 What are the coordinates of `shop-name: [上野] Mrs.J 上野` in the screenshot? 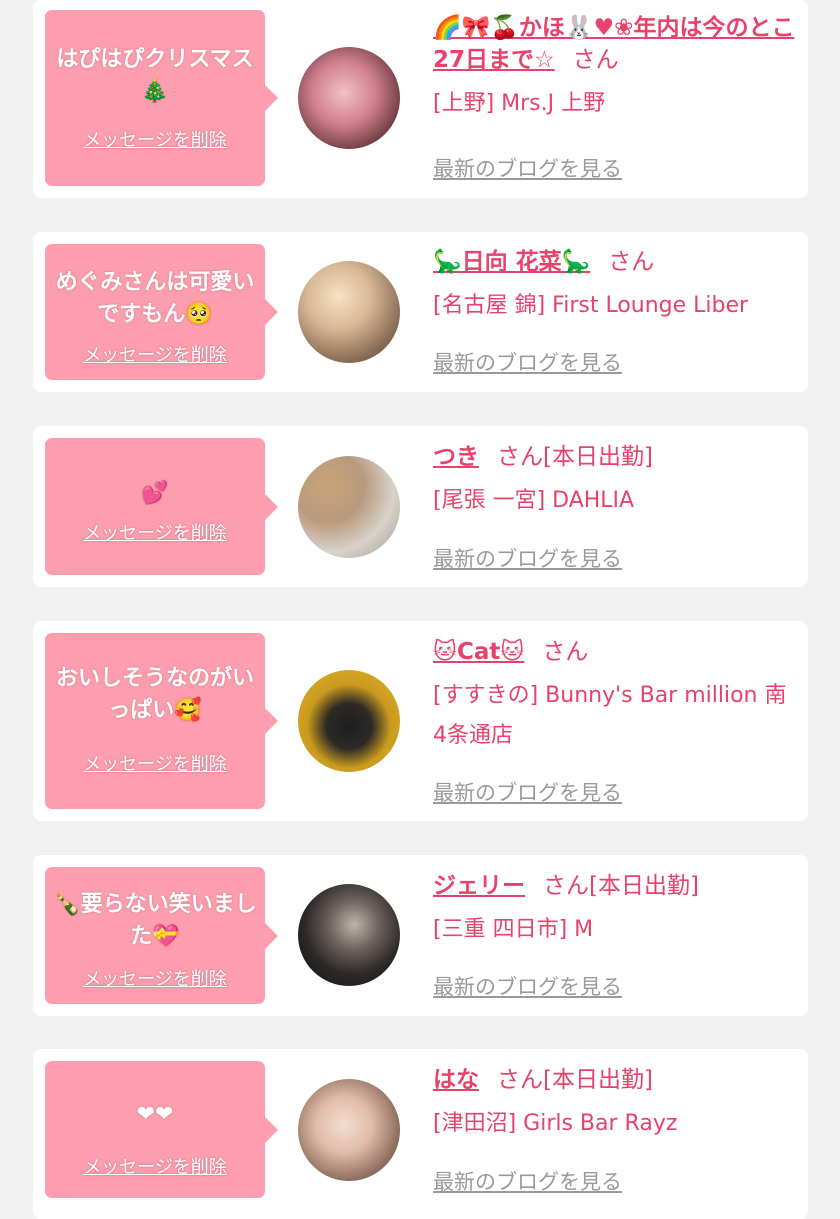 It's located at (519, 103).